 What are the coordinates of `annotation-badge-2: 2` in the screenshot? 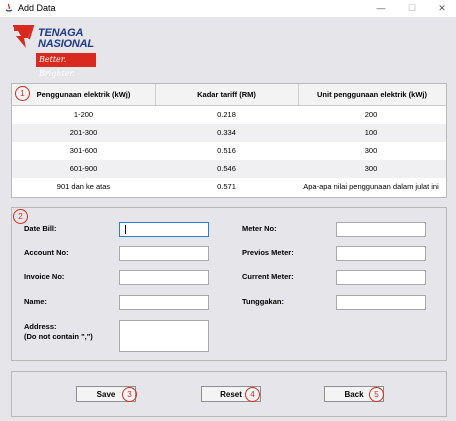 It's located at (20, 216).